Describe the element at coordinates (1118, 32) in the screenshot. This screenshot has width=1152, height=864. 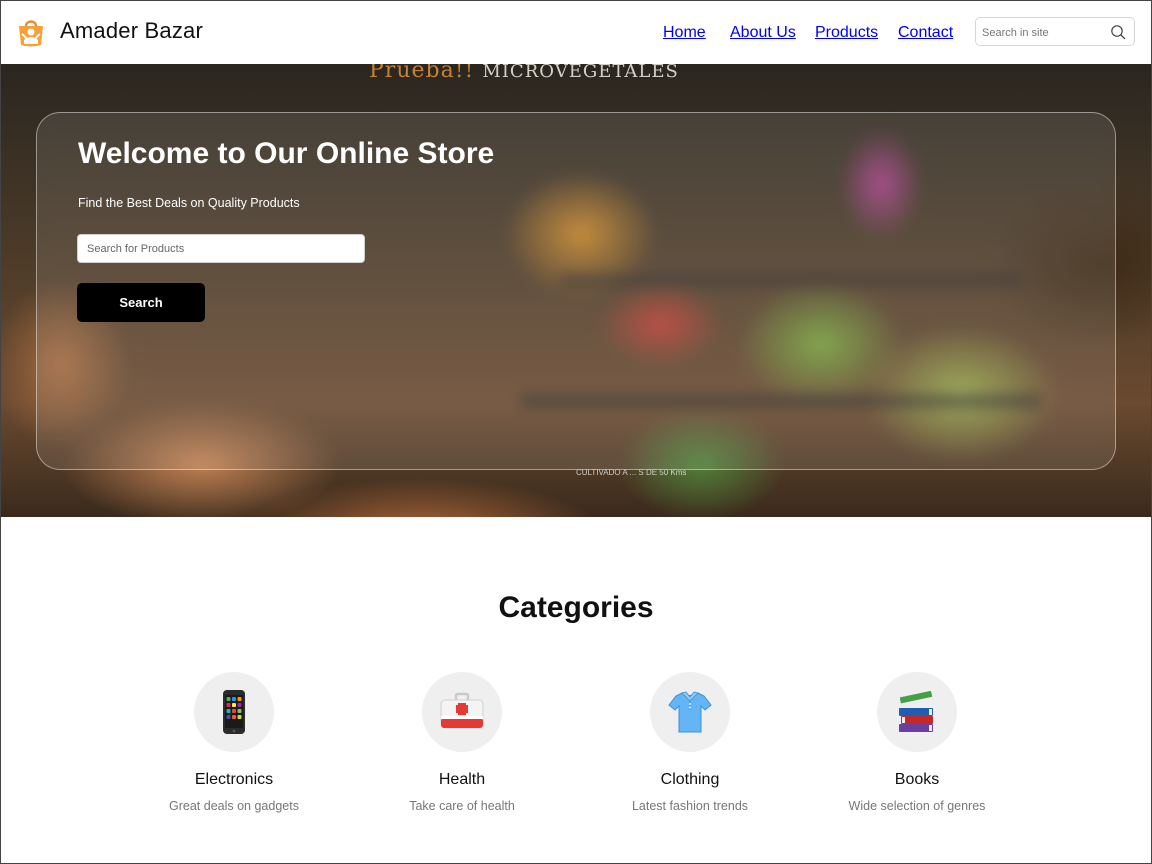
I see `search-icon` at that location.